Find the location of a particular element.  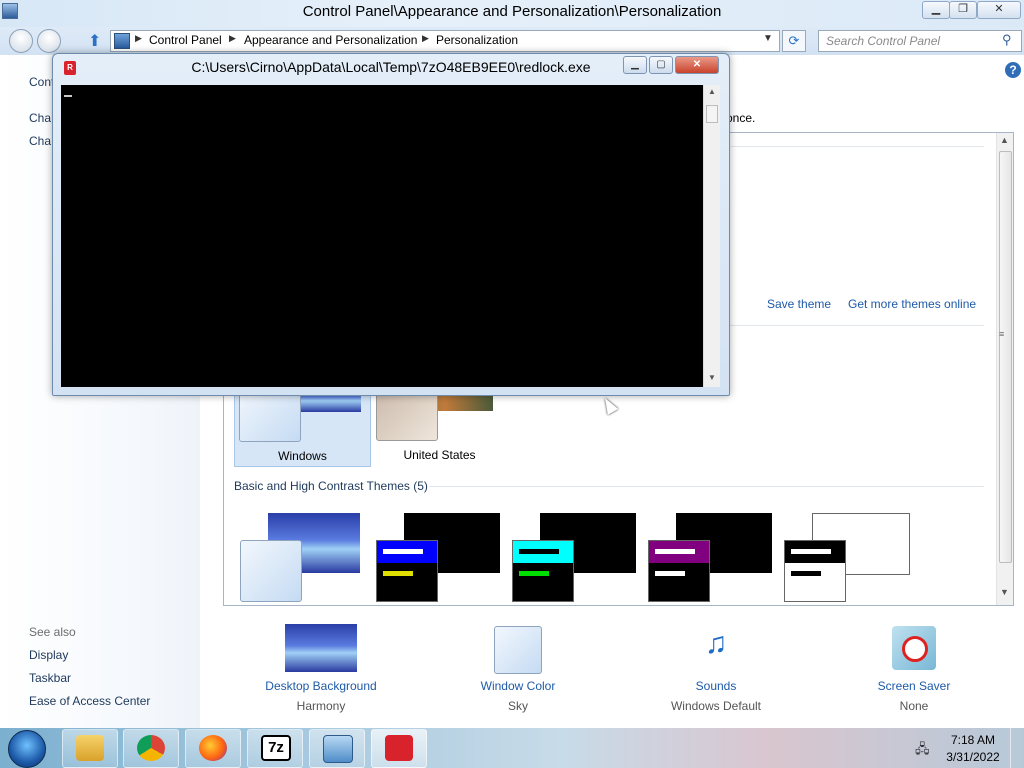

console-maximize-button: ▢ is located at coordinates (661, 65).